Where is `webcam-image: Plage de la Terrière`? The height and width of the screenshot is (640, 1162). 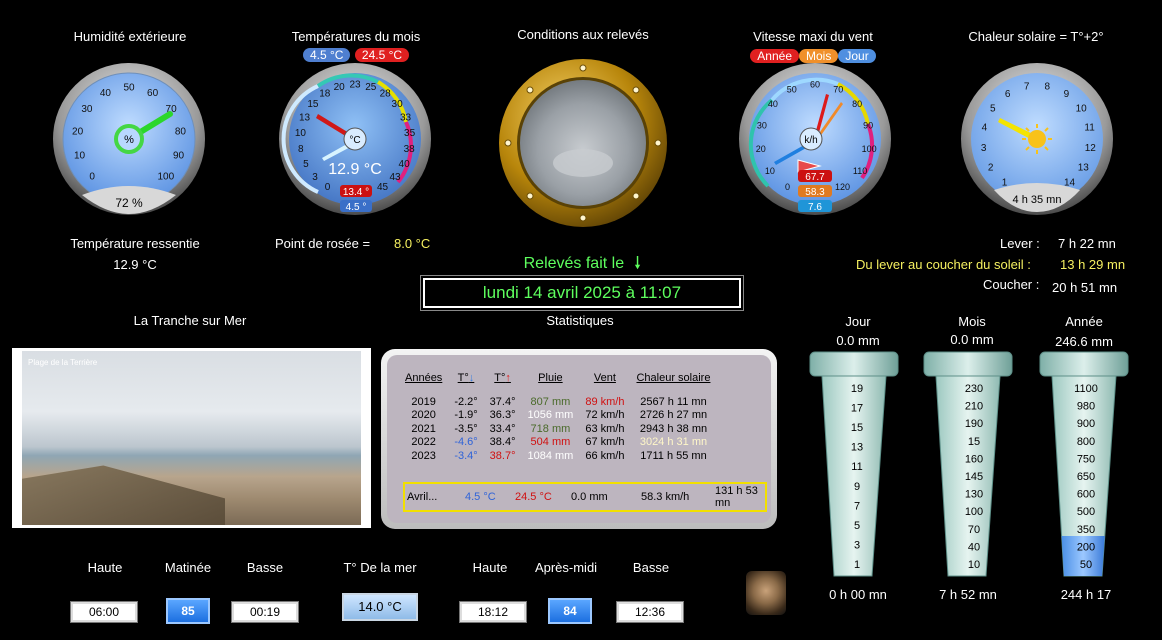 webcam-image: Plage de la Terrière is located at coordinates (191, 438).